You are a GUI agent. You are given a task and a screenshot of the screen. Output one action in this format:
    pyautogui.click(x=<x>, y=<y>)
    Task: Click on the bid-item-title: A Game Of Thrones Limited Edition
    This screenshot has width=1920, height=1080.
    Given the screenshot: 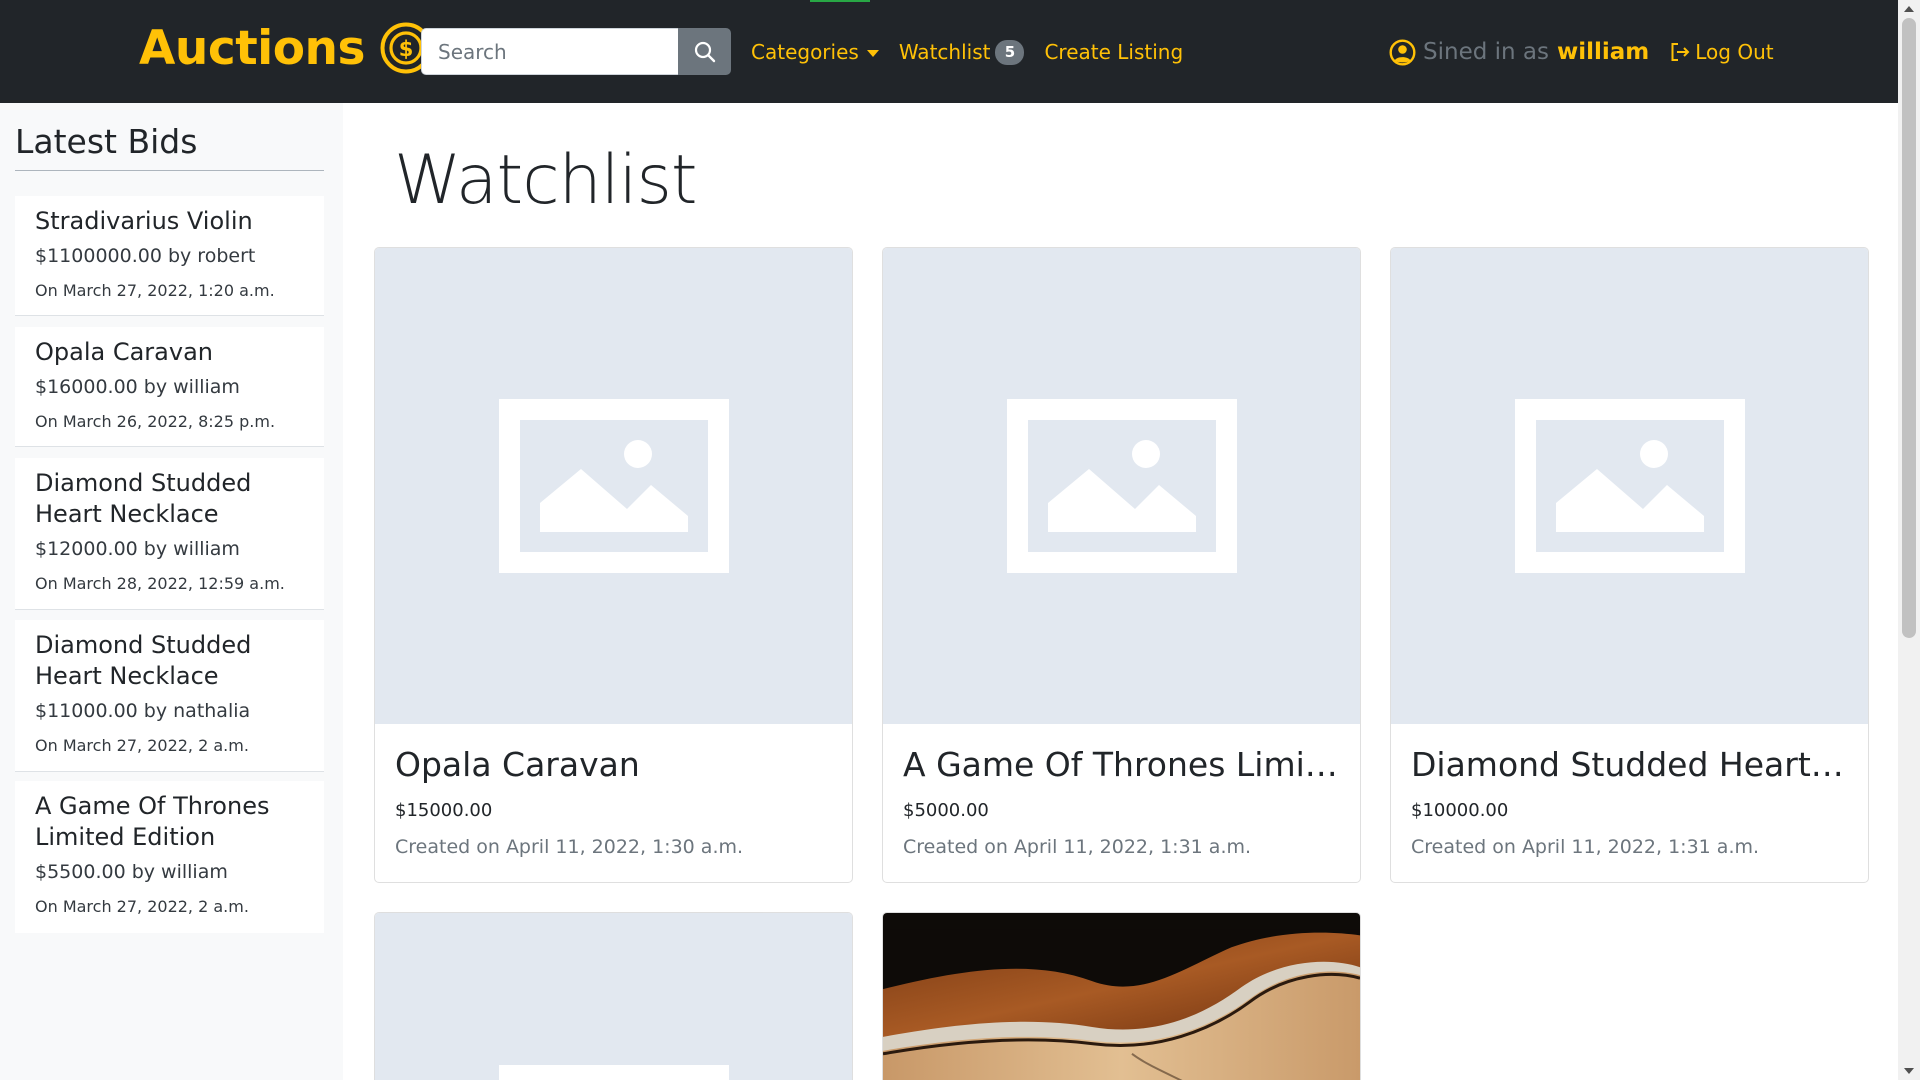 What is the action you would take?
    pyautogui.click(x=152, y=821)
    